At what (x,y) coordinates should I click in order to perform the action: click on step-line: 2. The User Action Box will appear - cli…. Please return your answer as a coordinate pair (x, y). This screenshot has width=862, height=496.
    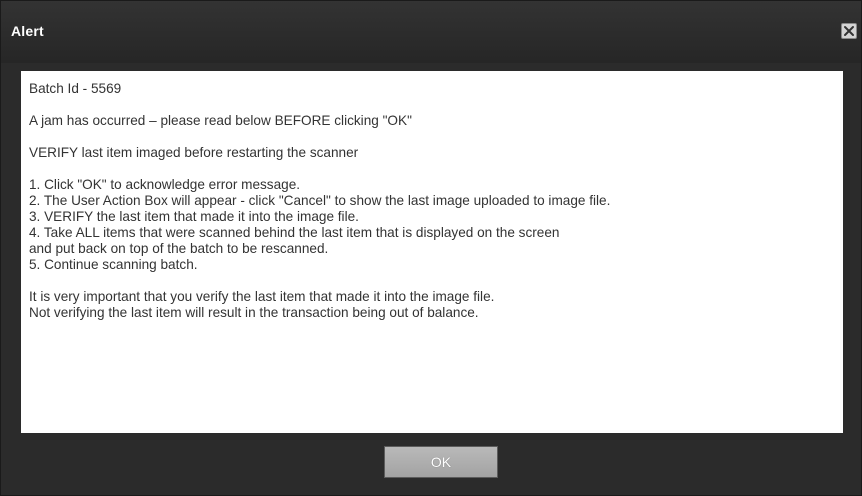
    Looking at the image, I should click on (320, 200).